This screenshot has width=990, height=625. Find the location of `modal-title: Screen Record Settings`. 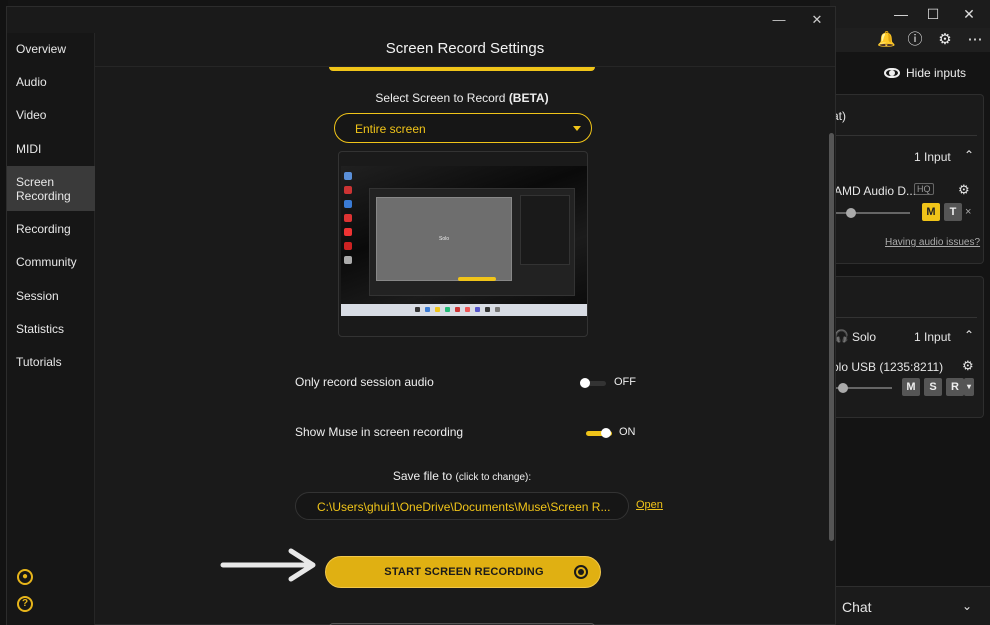

modal-title: Screen Record Settings is located at coordinates (465, 48).